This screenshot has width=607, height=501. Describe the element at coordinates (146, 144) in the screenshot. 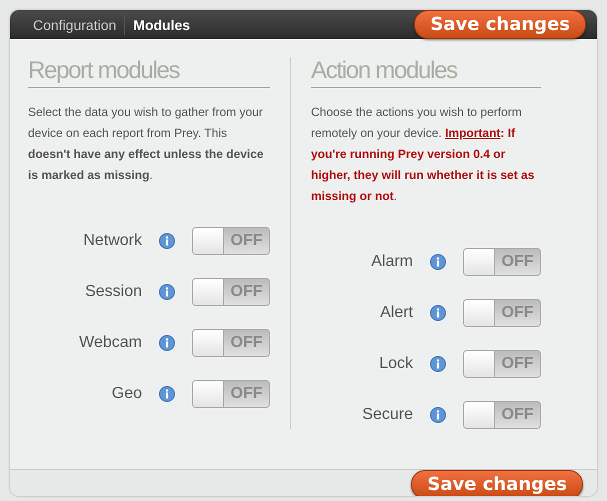

I see `description-text: Select the data you wish to gather from your device on each report from Prey. This doesn't have any effect unless the device is marked as missing.` at that location.